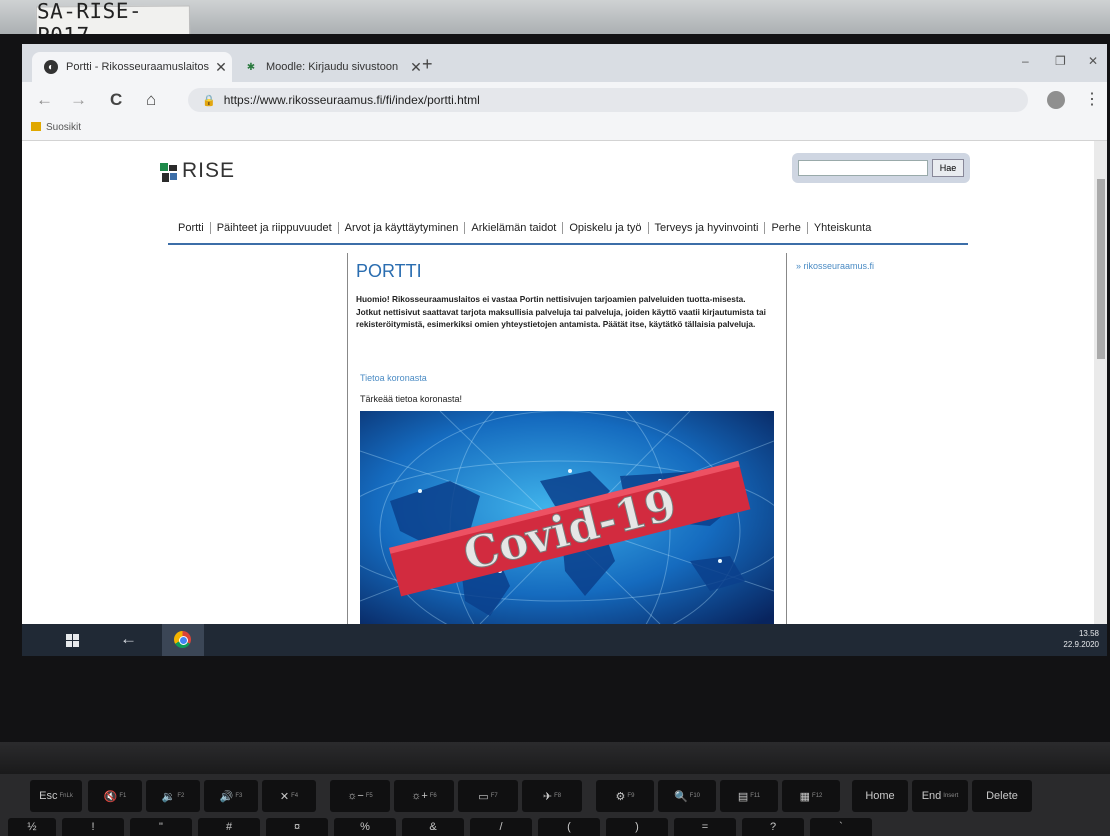  What do you see at coordinates (1056, 100) in the screenshot?
I see `profile-avatar-icon` at bounding box center [1056, 100].